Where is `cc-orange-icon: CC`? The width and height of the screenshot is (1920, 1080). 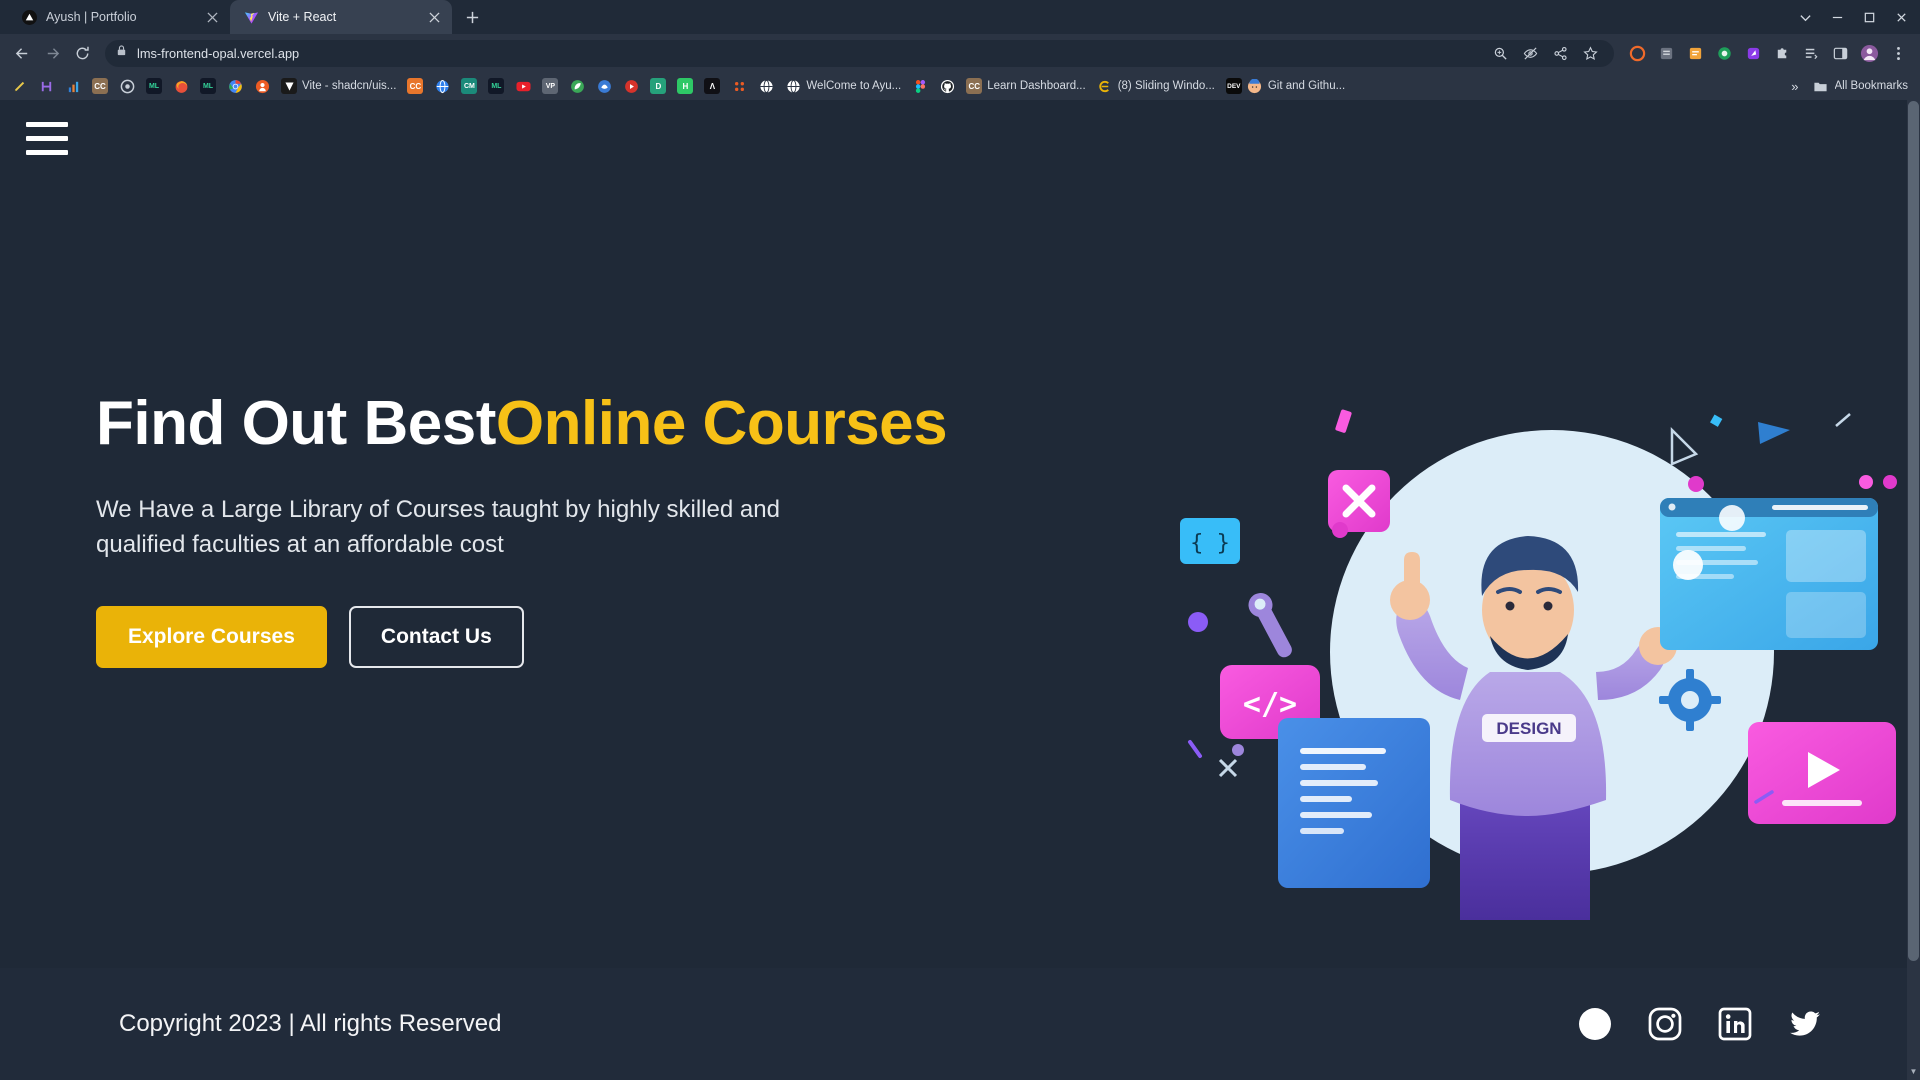
cc-orange-icon: CC is located at coordinates (415, 86).